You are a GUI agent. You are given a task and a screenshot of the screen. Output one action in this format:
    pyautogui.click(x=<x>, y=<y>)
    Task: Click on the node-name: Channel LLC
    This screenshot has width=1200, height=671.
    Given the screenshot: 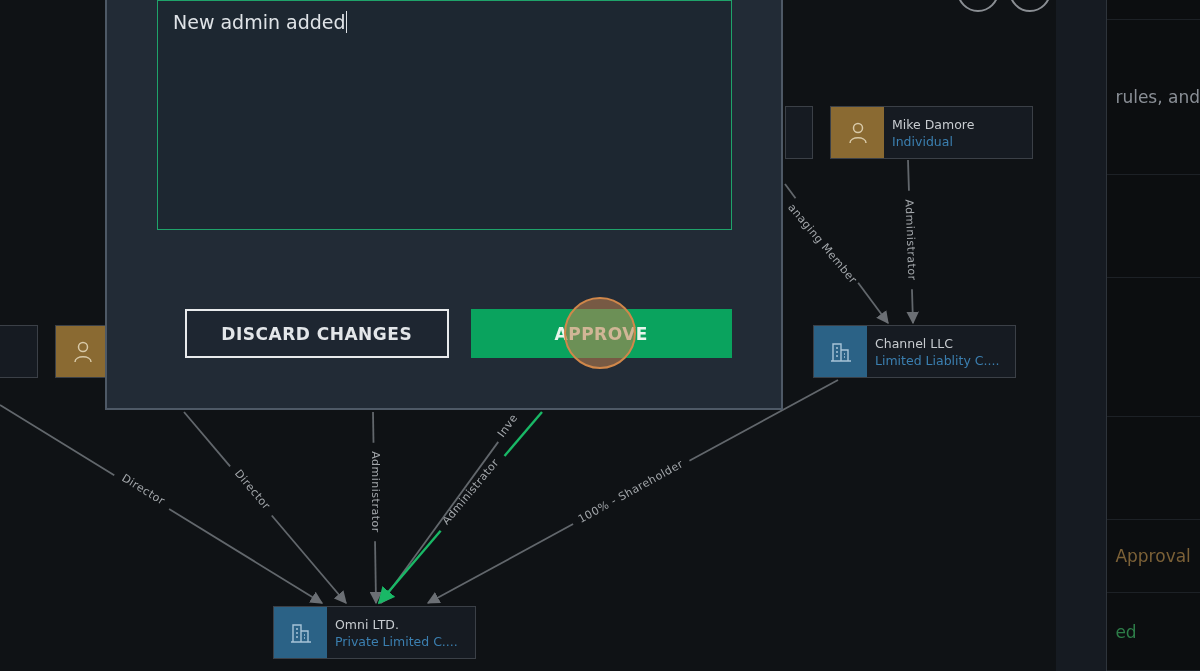 What is the action you would take?
    pyautogui.click(x=914, y=343)
    